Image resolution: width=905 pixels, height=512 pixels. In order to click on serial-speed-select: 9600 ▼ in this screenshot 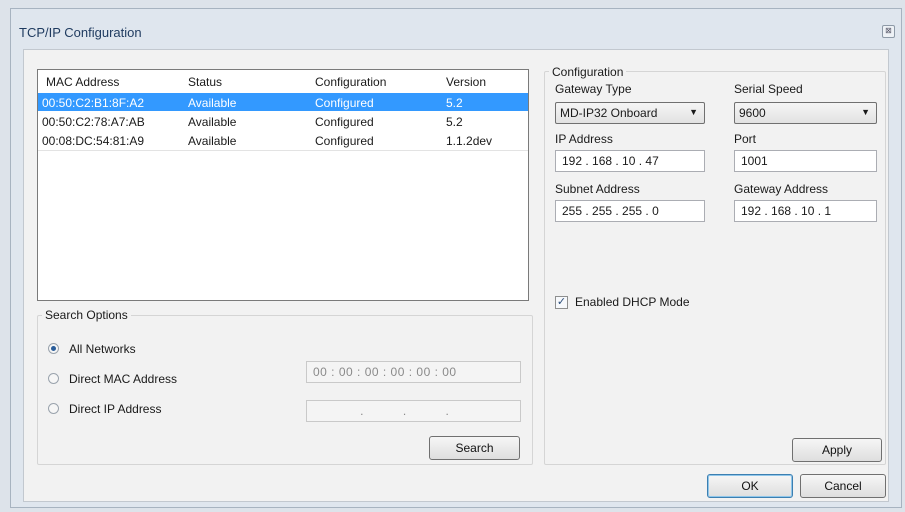, I will do `click(805, 113)`.